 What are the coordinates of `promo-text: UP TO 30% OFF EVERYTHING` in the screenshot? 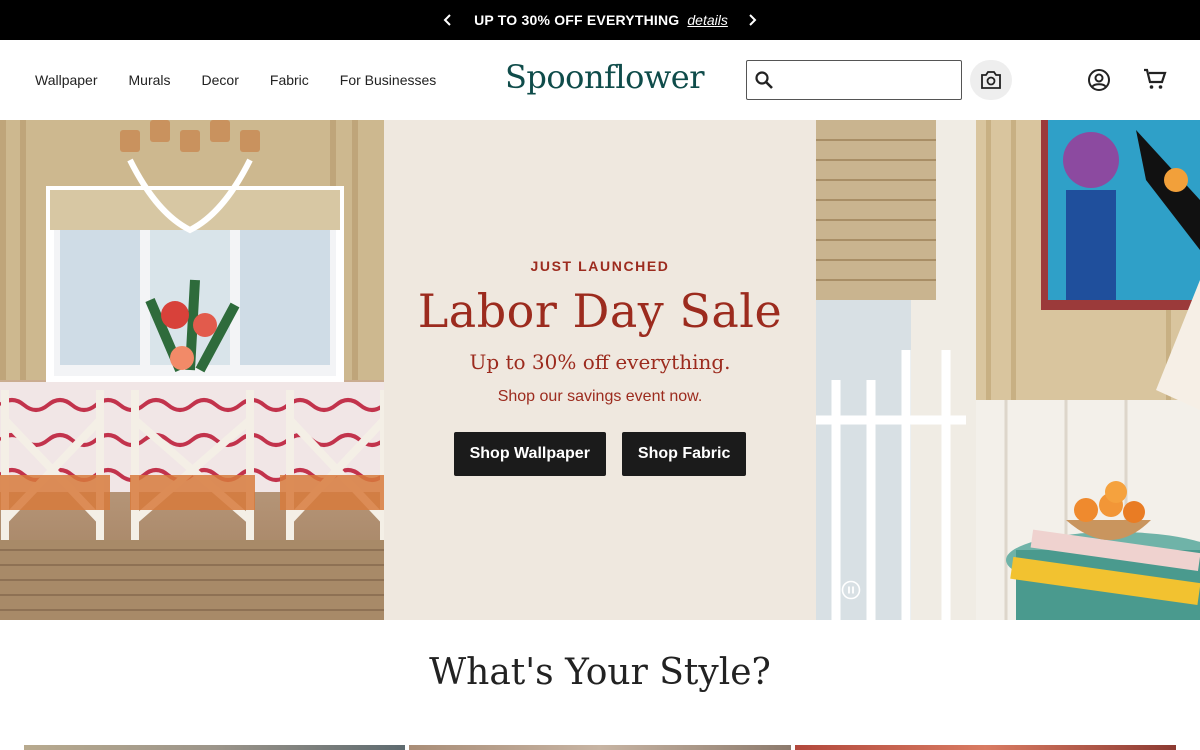 It's located at (577, 20).